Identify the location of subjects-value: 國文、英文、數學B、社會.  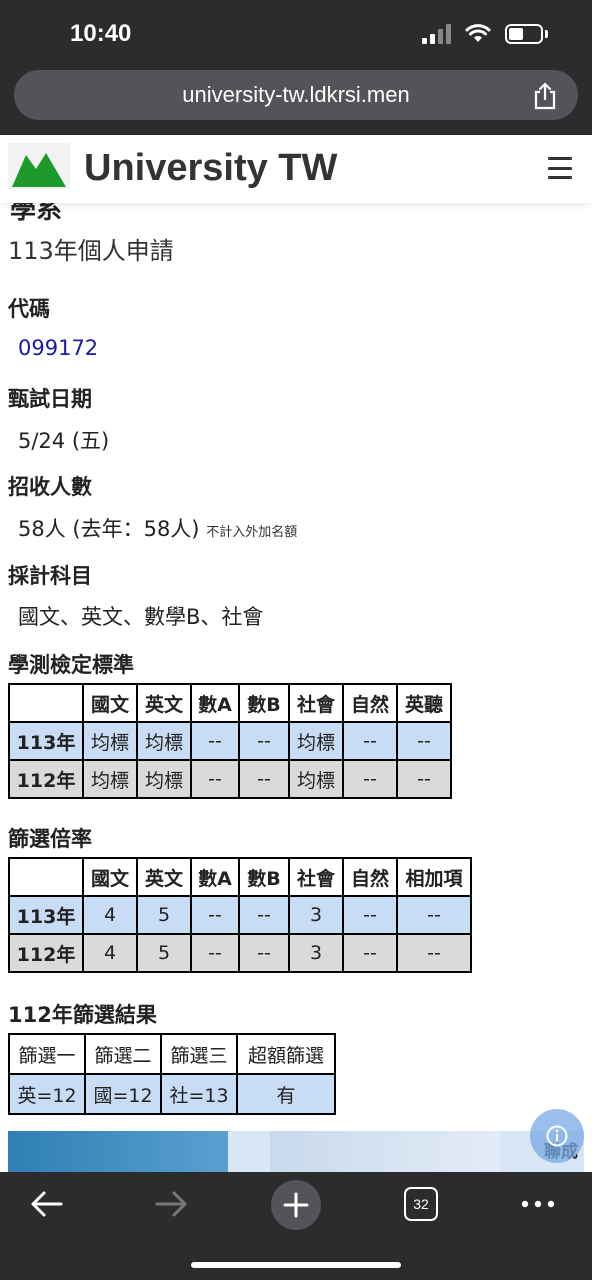
(141, 617).